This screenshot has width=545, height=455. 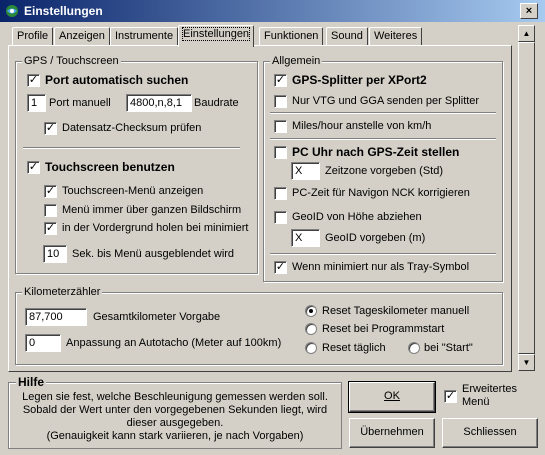 I want to click on apply-button-label: Übernehmen, so click(x=392, y=432).